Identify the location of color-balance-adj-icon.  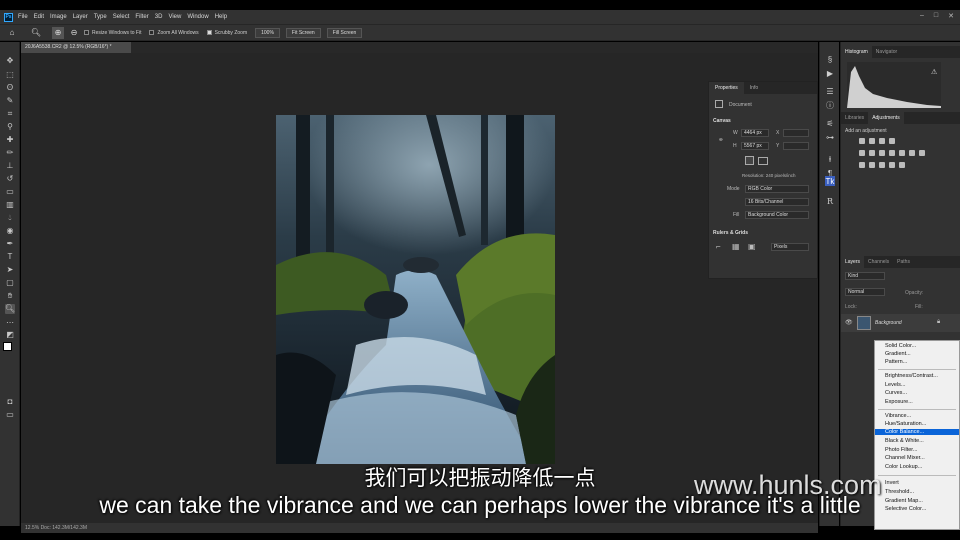
(882, 153).